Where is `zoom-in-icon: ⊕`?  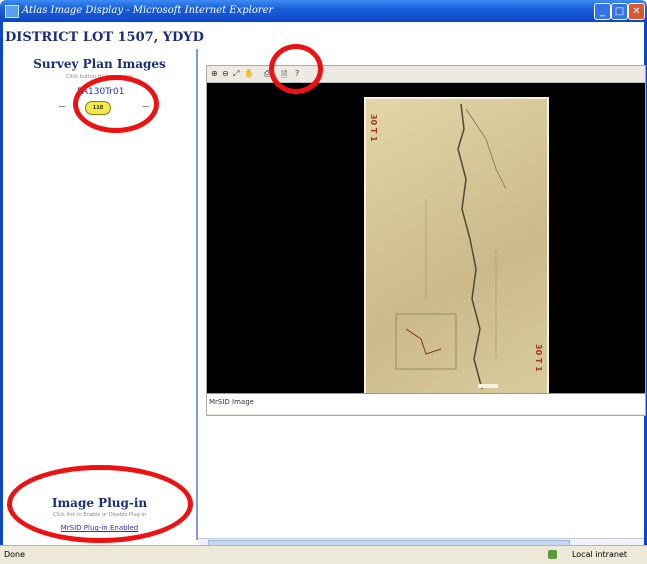 zoom-in-icon: ⊕ is located at coordinates (214, 73).